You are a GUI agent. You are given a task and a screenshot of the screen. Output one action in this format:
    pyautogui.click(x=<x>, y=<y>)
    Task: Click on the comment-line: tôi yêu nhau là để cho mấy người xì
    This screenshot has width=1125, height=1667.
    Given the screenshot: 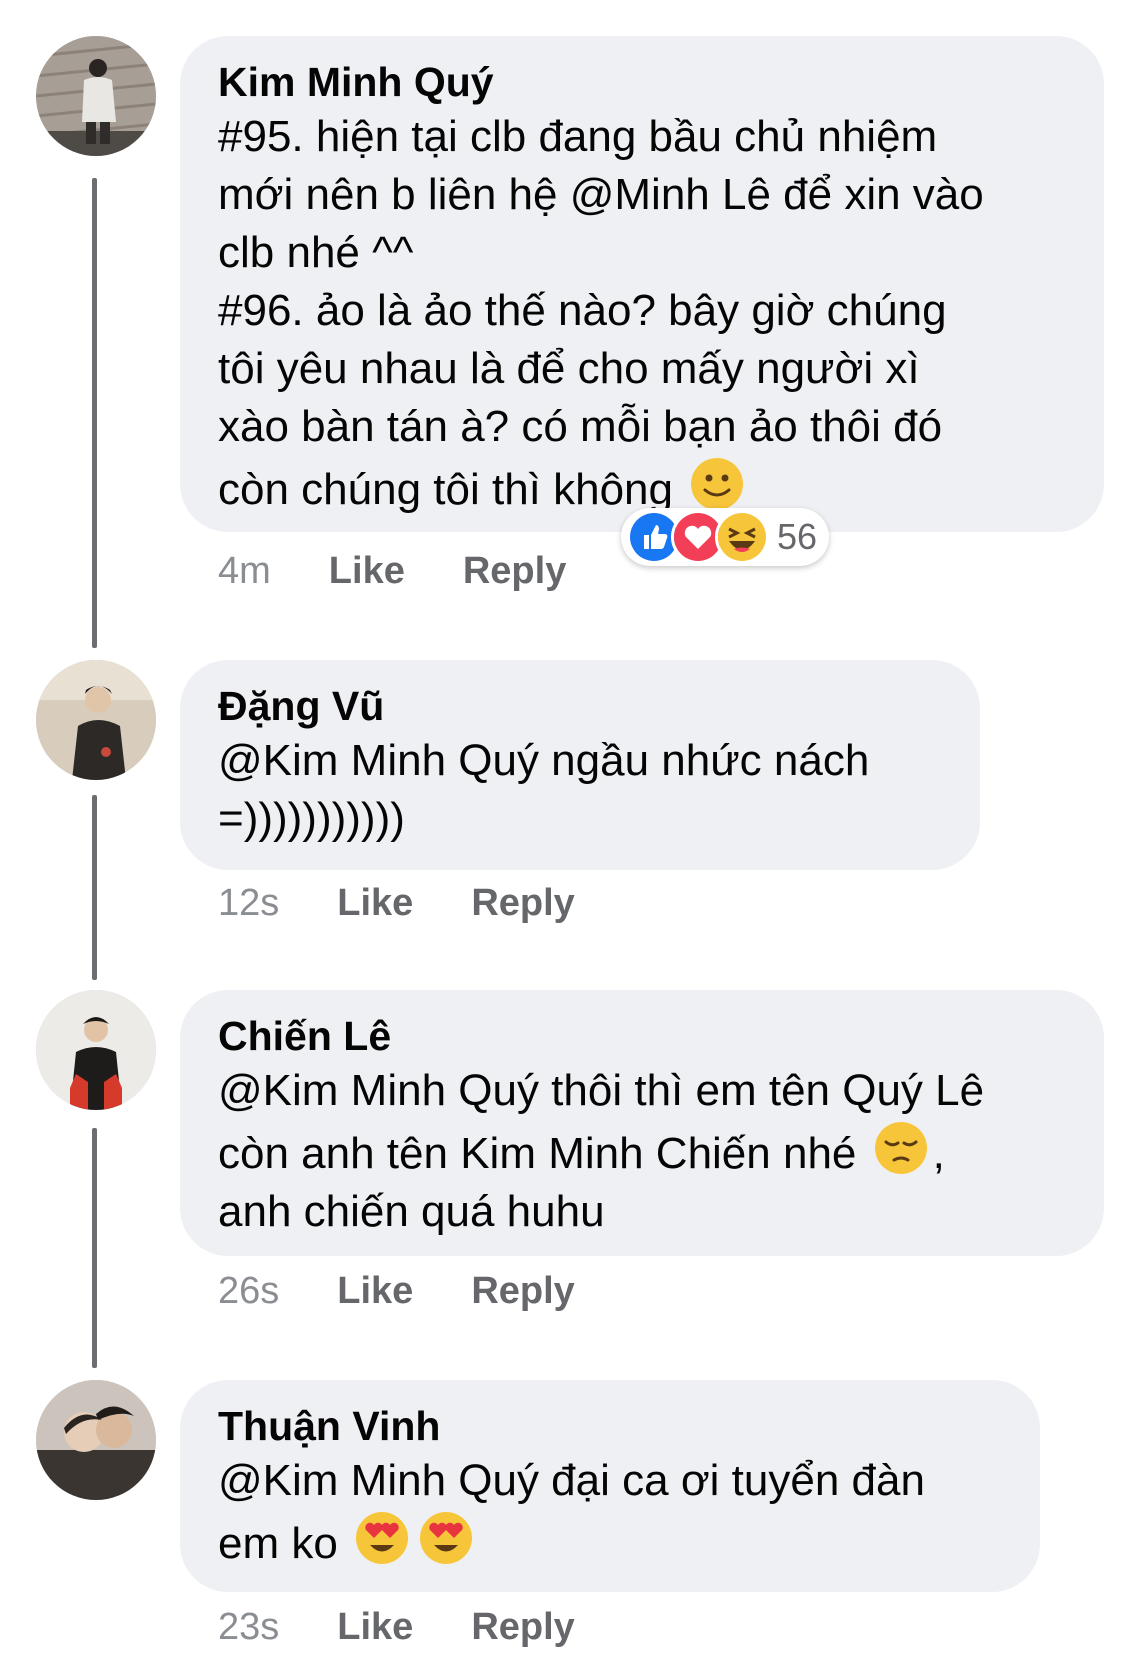 What is the action you would take?
    pyautogui.click(x=569, y=368)
    